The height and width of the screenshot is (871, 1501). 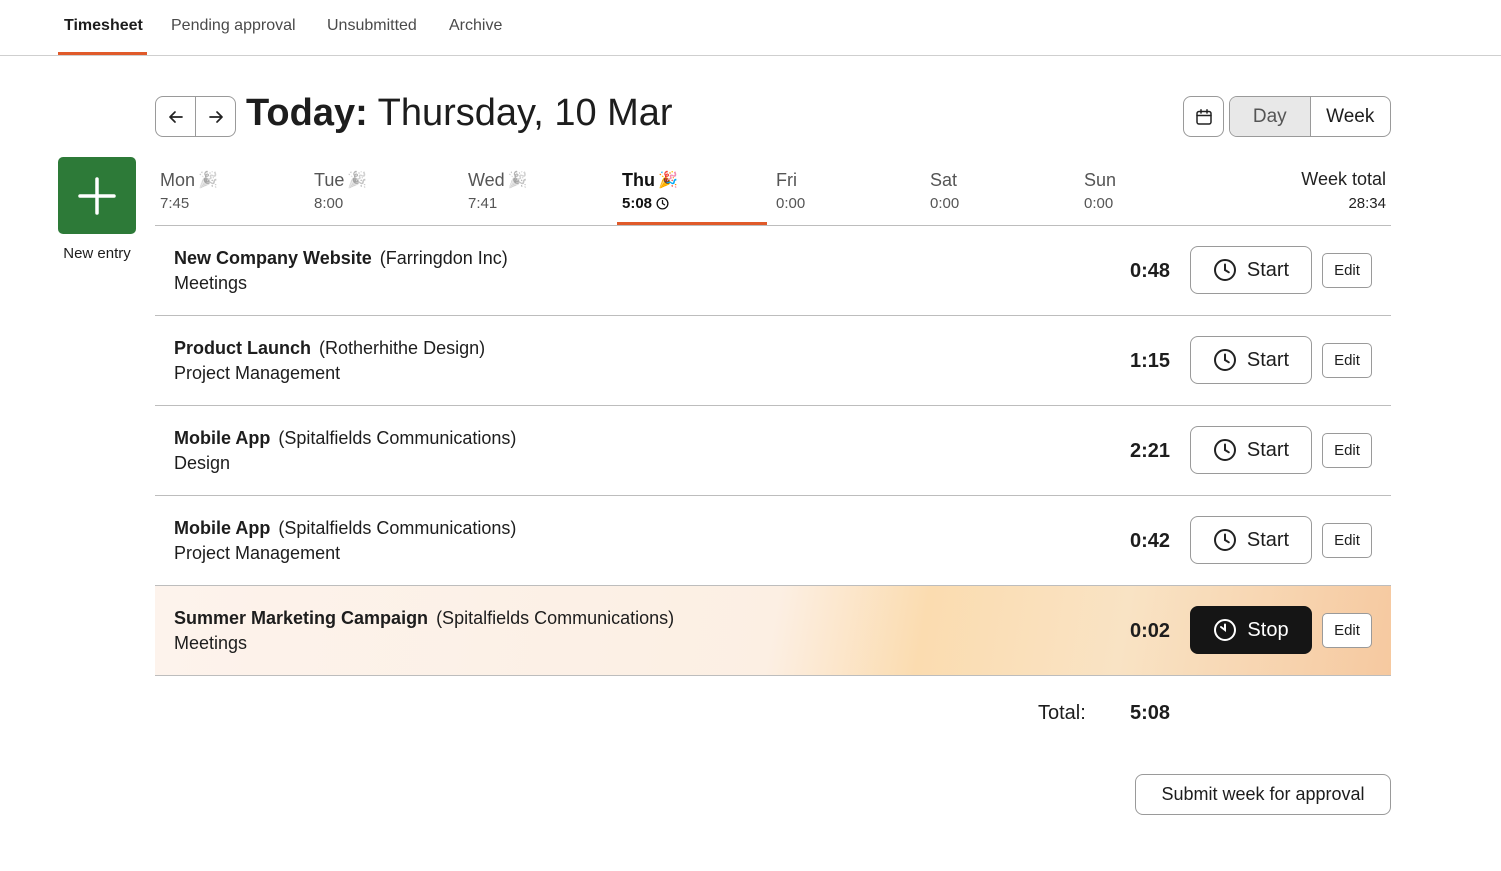 I want to click on date-navigation, so click(x=195, y=116).